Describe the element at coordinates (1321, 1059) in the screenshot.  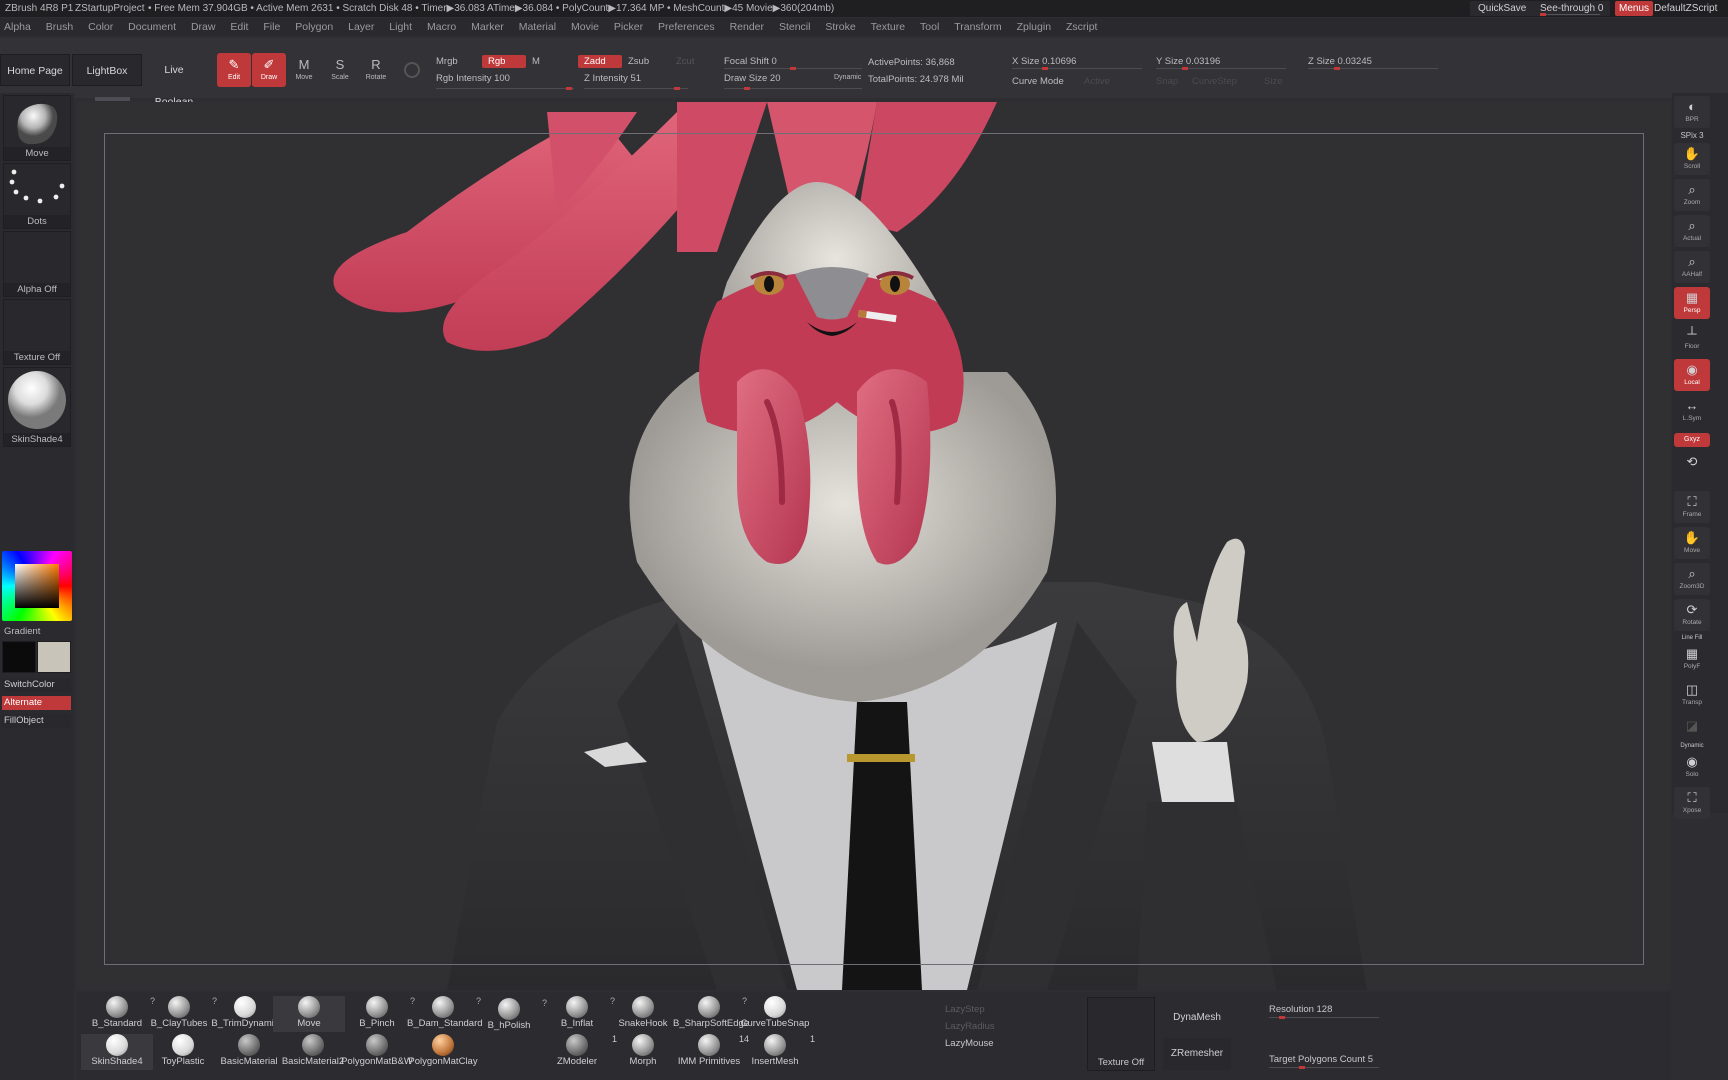
I see `target-polygons-slider: Target Polygons Count 5` at that location.